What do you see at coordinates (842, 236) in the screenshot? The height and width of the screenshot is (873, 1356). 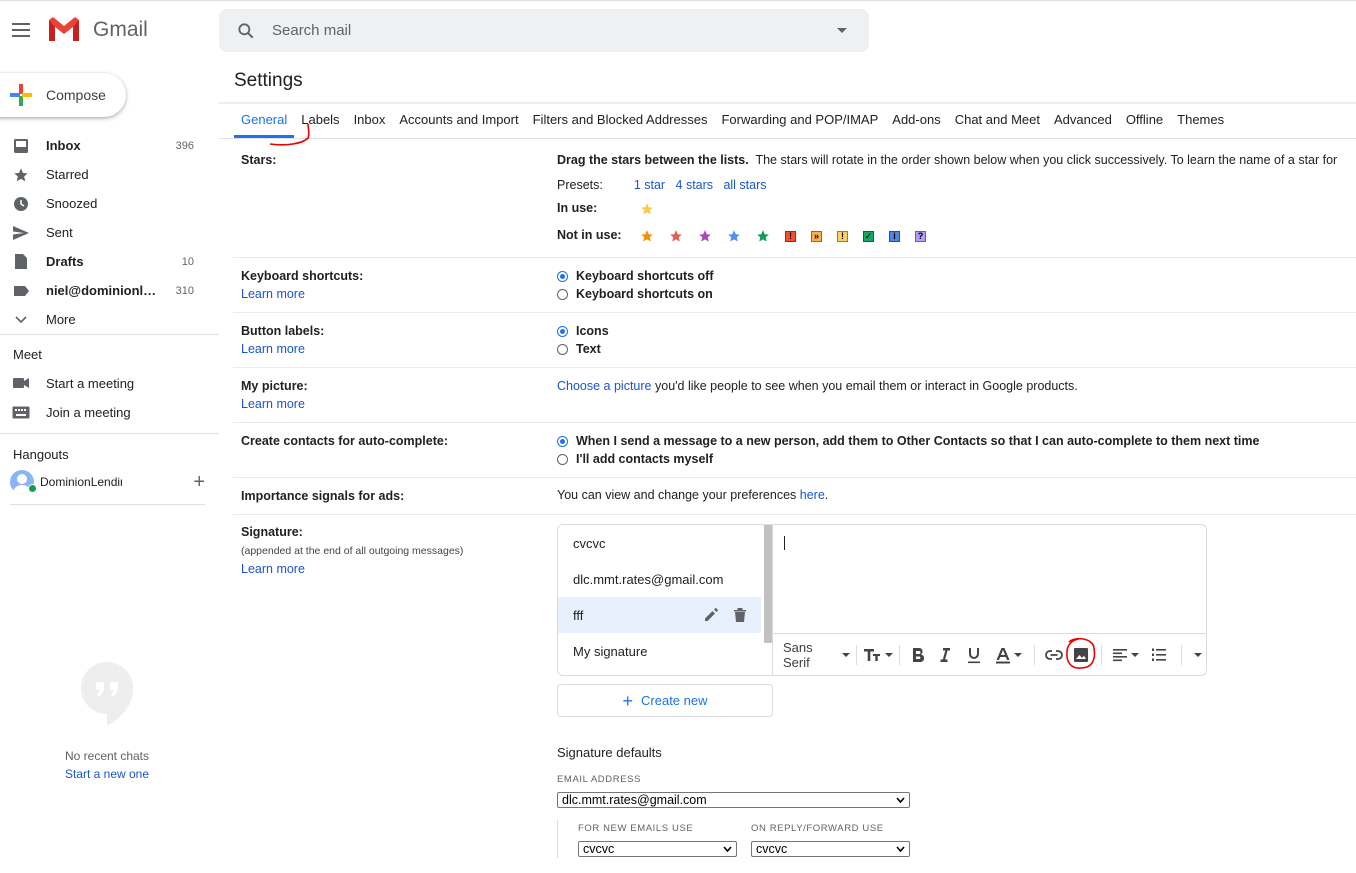 I see `yellow-bang-icon: !` at bounding box center [842, 236].